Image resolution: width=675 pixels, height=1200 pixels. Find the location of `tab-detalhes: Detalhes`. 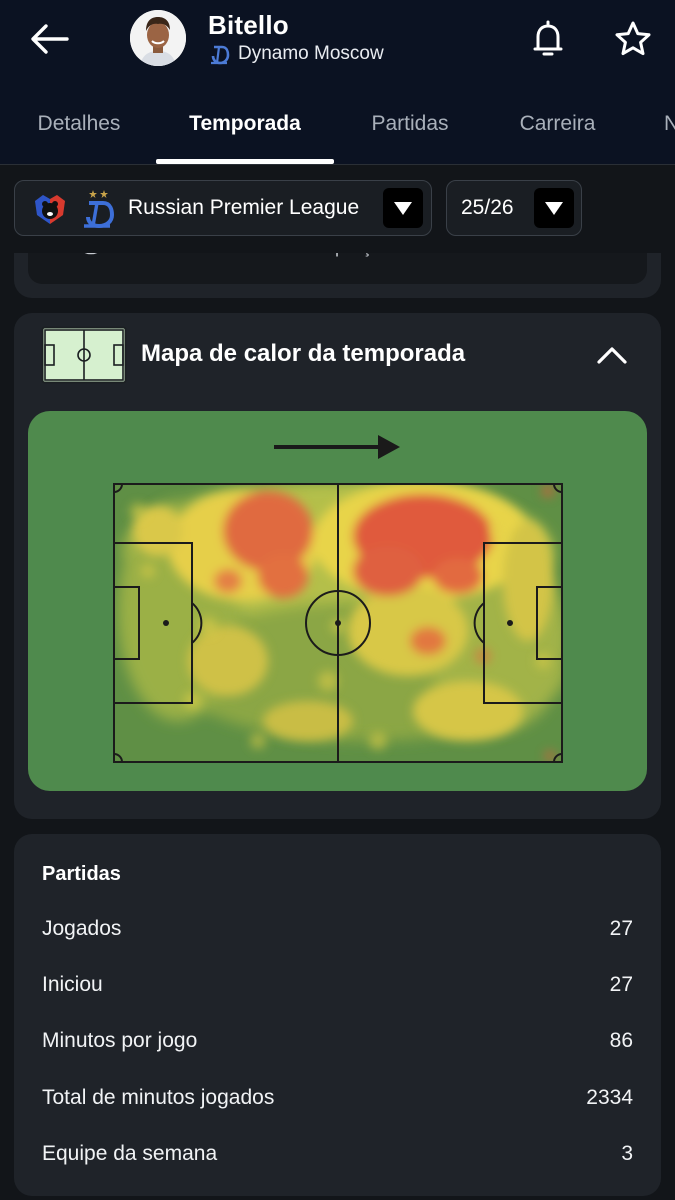

tab-detalhes: Detalhes is located at coordinates (79, 132).